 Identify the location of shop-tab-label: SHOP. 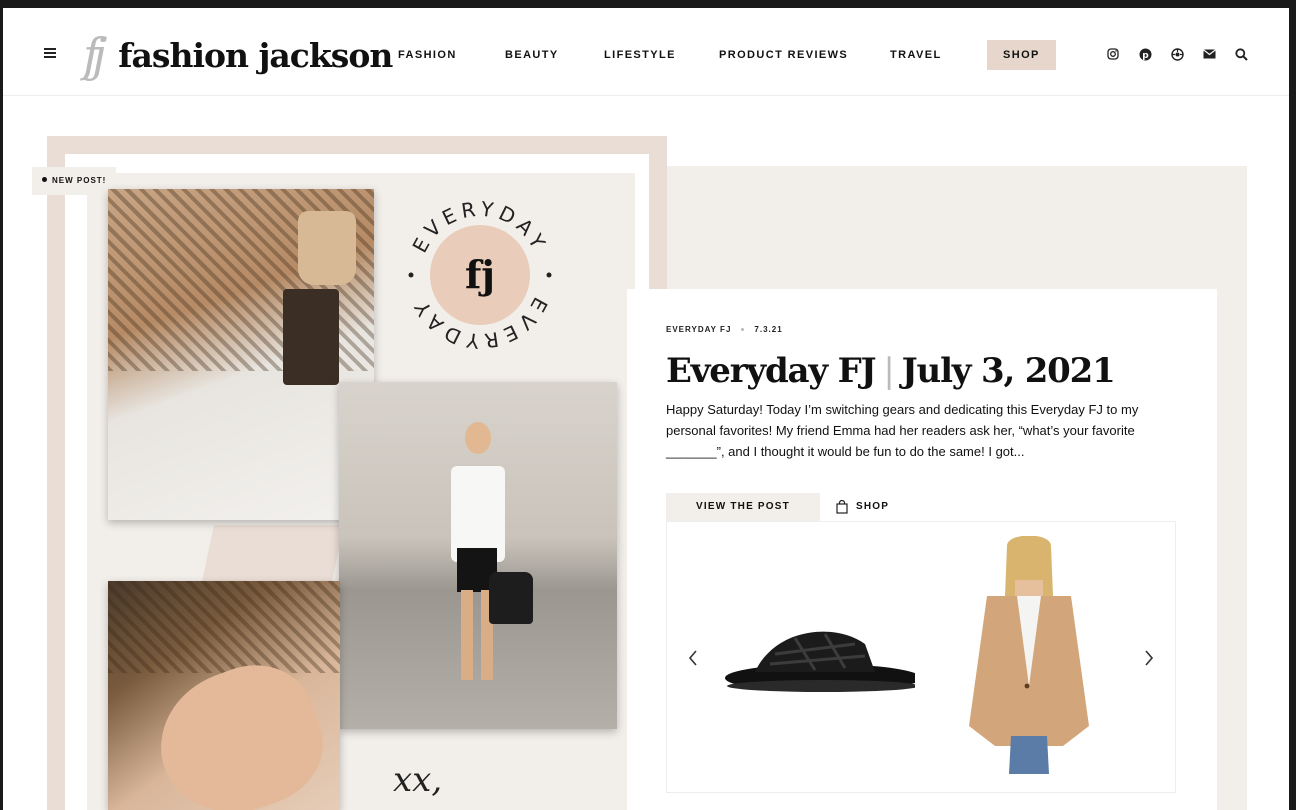
(872, 506).